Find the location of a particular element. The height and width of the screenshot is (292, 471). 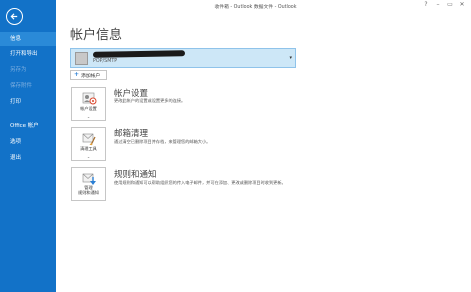

nav-item-open-export: 打开和导出 is located at coordinates (28, 54).